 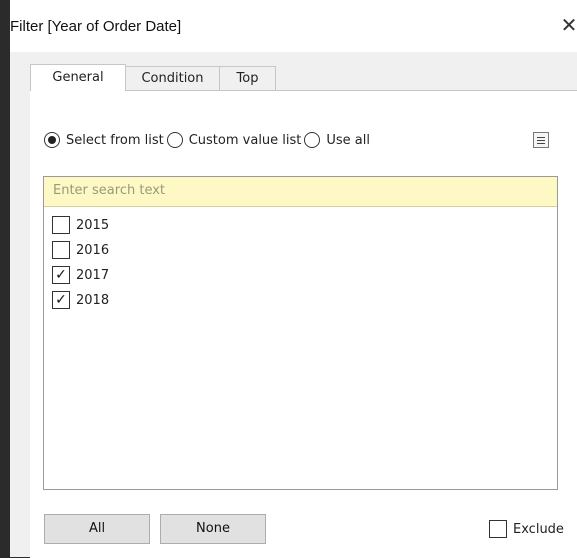 I want to click on year-label: 2016, so click(x=93, y=250).